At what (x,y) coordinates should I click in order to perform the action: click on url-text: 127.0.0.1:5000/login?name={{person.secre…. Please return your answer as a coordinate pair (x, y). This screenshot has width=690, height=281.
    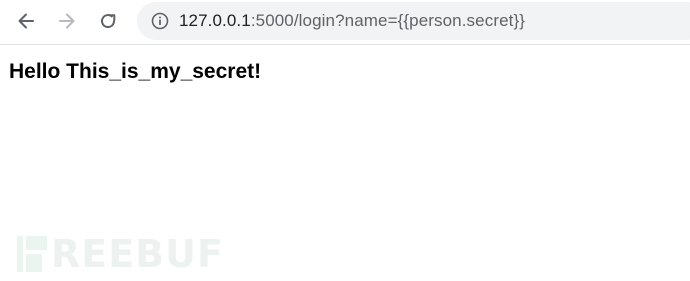
    Looking at the image, I should click on (352, 21).